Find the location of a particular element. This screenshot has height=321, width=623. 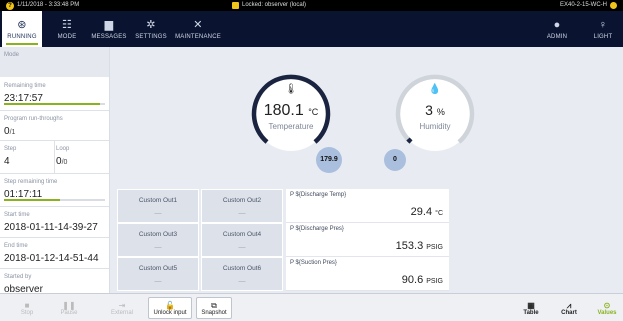

water-drop-icon: 💧 is located at coordinates (435, 89).